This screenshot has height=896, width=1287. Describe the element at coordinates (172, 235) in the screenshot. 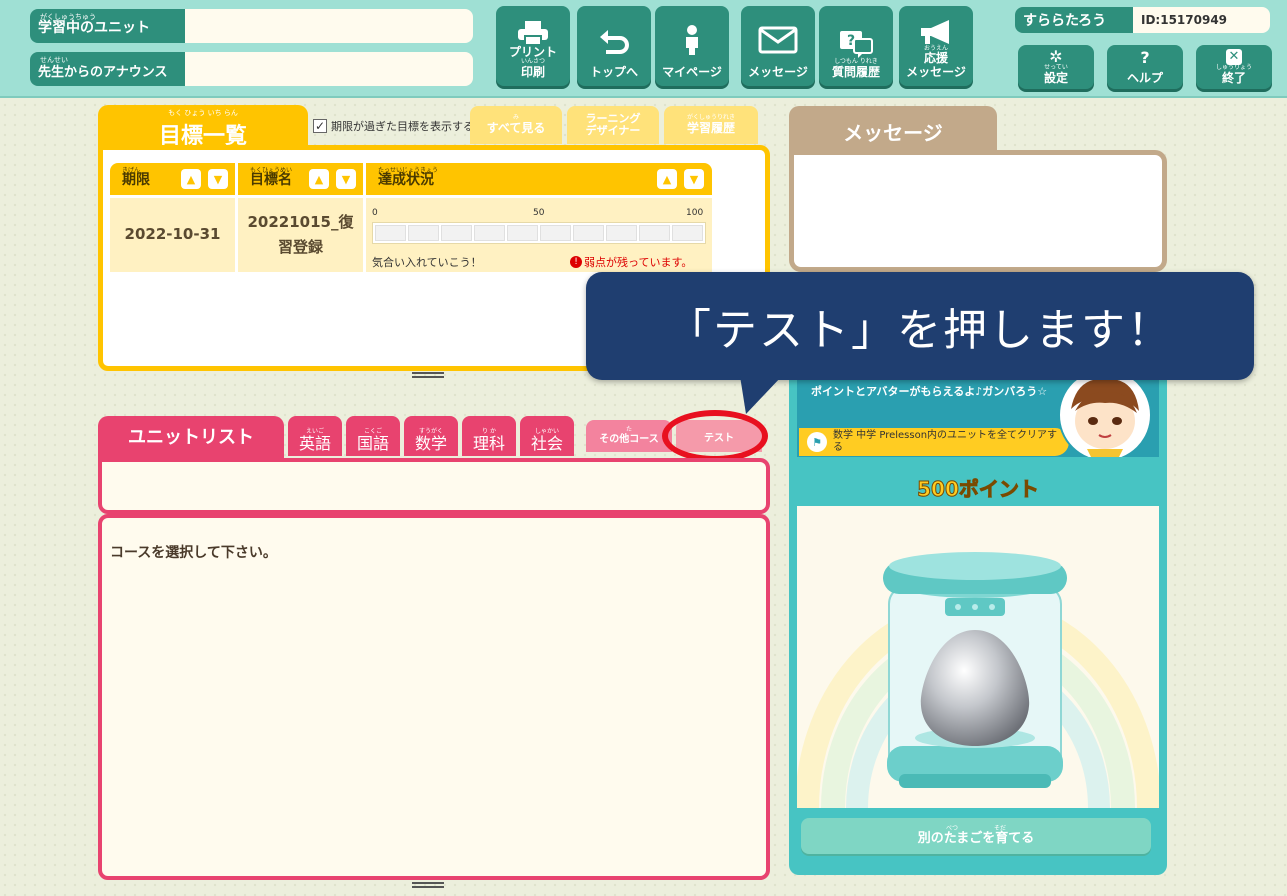

I see `goal-deadline-cell: 2022-10-31` at that location.